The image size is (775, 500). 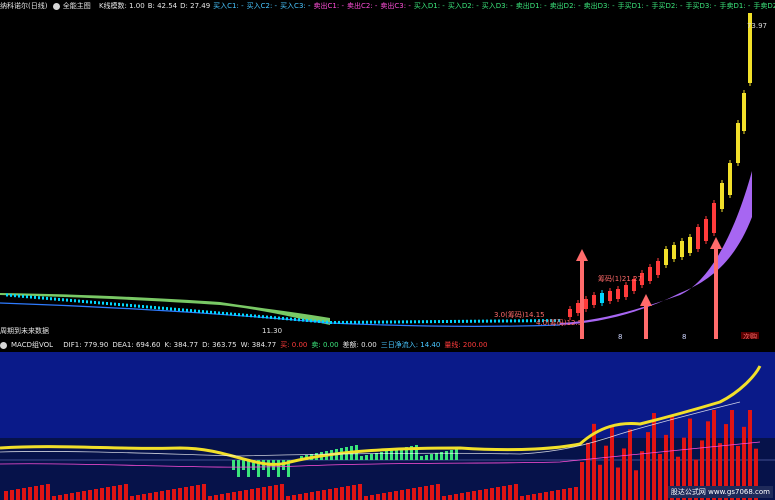 What do you see at coordinates (272, 331) in the screenshot?
I see `price-low-label: 11.30` at bounding box center [272, 331].